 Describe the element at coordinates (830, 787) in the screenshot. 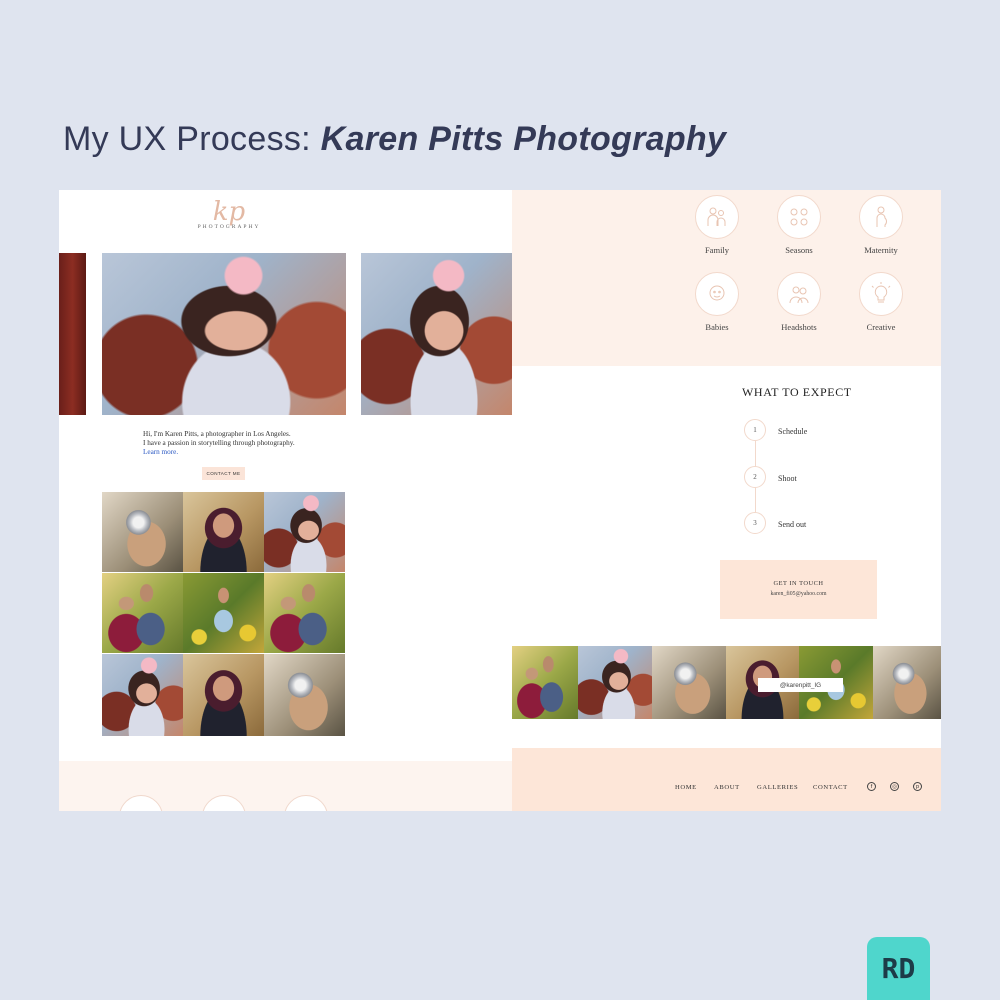

I see `nav-contact: CONTACT` at that location.